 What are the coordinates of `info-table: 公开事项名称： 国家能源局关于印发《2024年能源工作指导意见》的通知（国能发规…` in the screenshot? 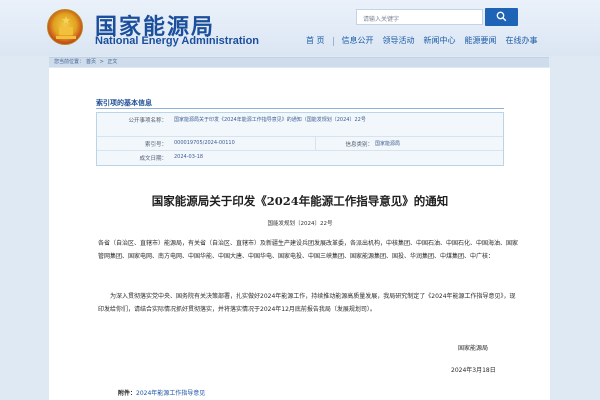 It's located at (300, 139).